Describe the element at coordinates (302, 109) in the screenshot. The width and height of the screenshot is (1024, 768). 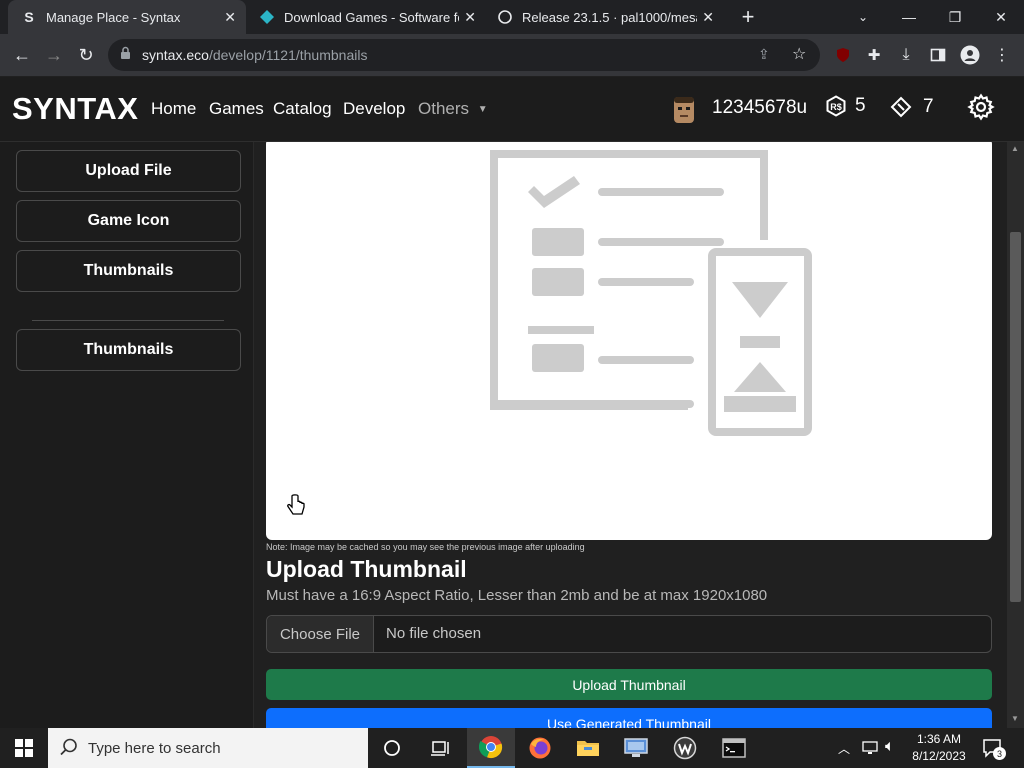
I see `nav-catalog: Catalog` at that location.